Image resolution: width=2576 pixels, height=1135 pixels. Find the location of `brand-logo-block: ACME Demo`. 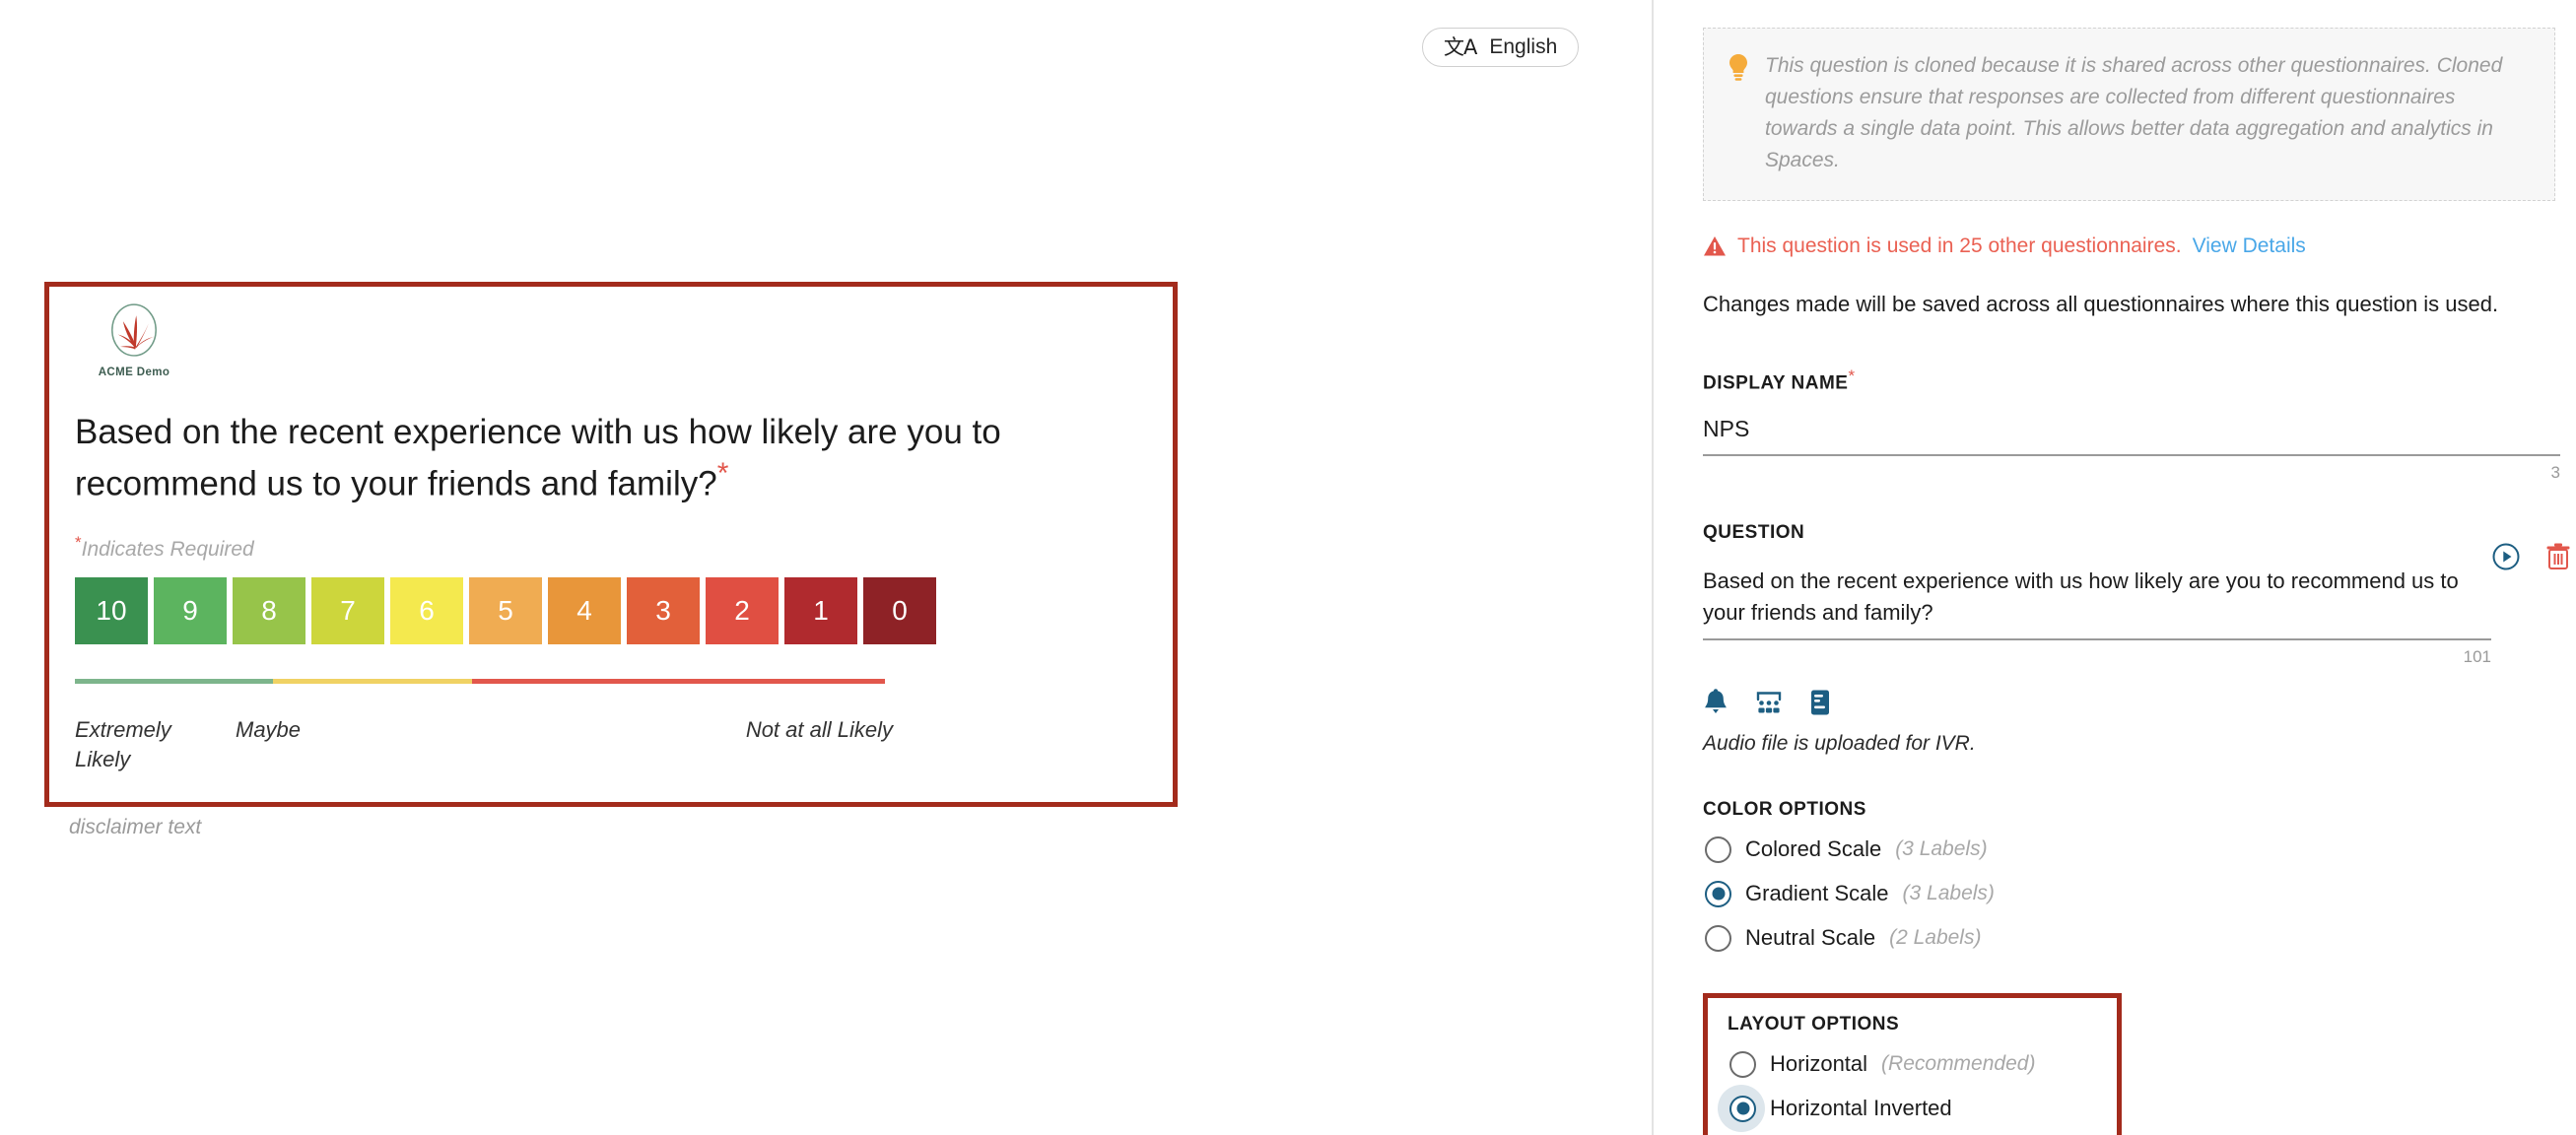

brand-logo-block: ACME Demo is located at coordinates (134, 337).